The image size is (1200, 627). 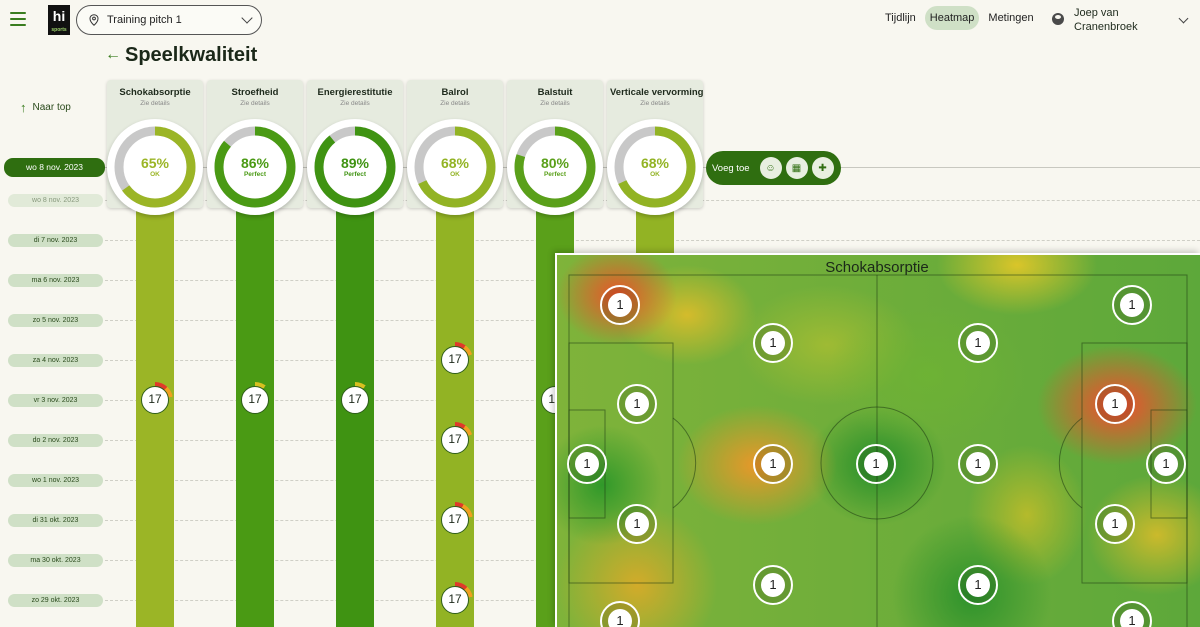 What do you see at coordinates (55, 200) in the screenshot?
I see `date-pill: wo 8 nov. 2023` at bounding box center [55, 200].